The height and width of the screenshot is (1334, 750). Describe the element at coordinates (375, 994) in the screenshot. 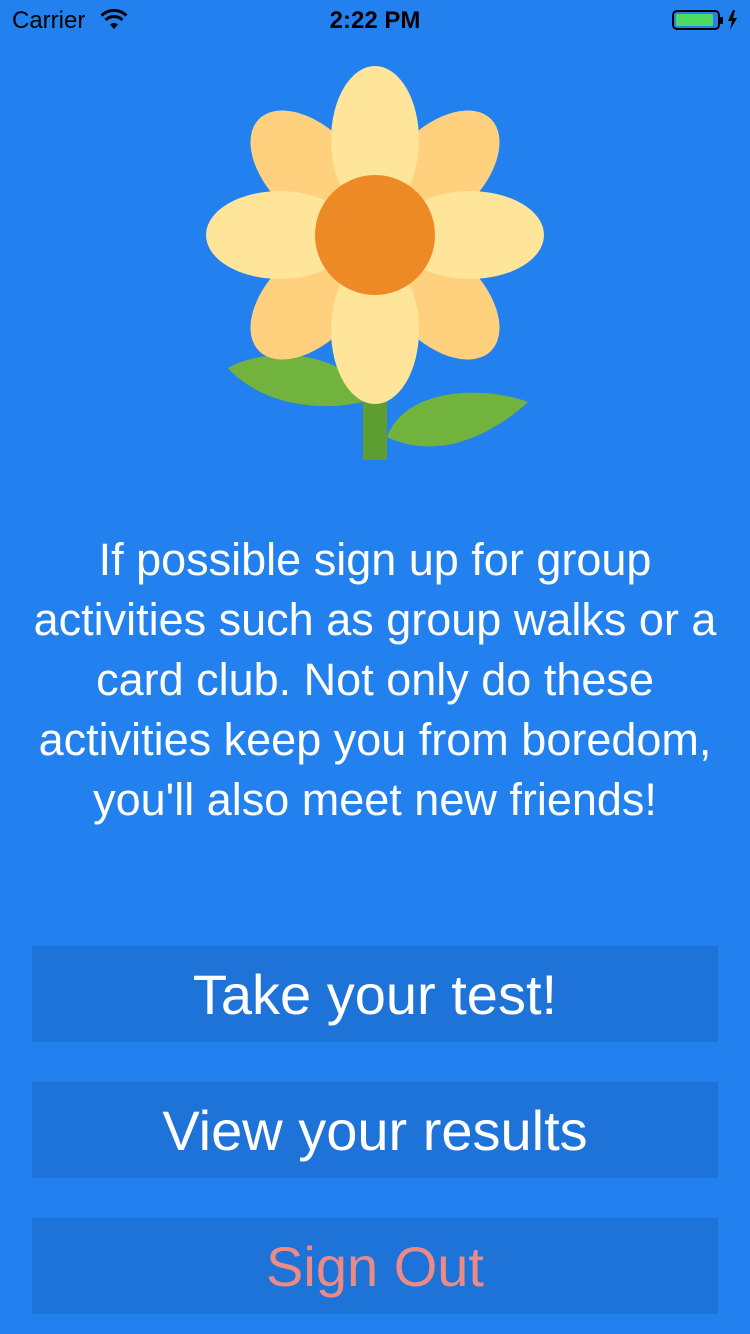

I see `take-test-button: Take your test!` at that location.